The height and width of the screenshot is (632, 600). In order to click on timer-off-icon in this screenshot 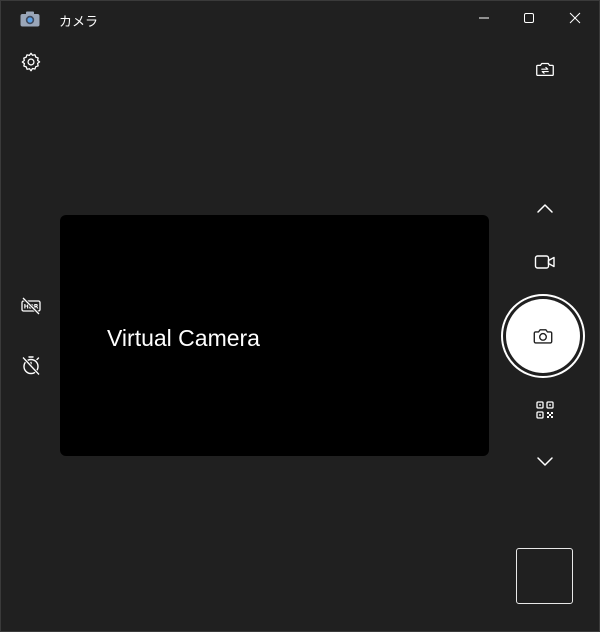, I will do `click(31, 366)`.